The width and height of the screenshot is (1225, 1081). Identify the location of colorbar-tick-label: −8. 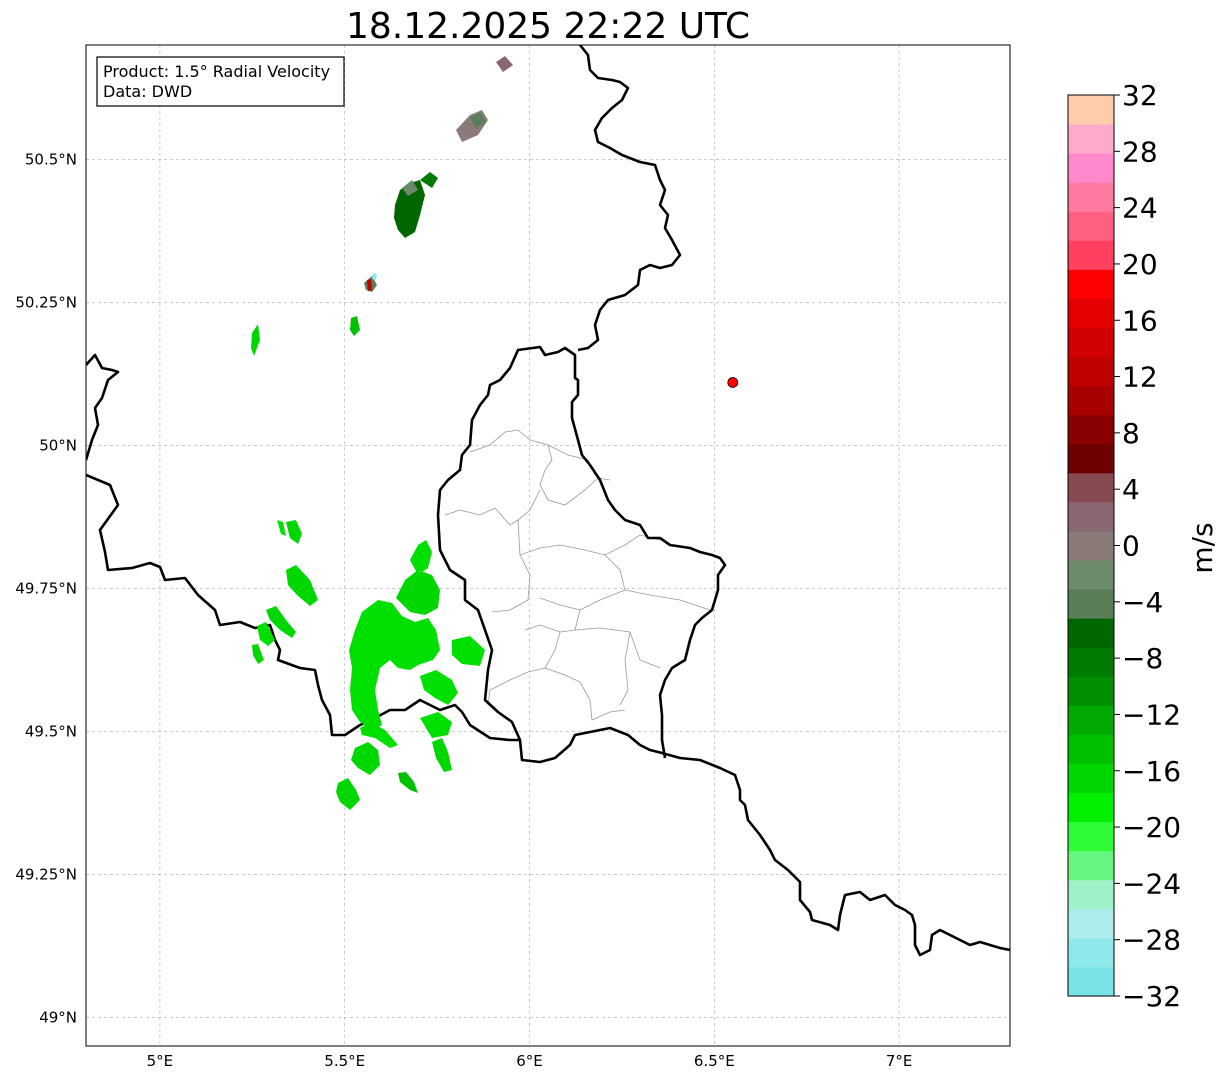
(1142, 658).